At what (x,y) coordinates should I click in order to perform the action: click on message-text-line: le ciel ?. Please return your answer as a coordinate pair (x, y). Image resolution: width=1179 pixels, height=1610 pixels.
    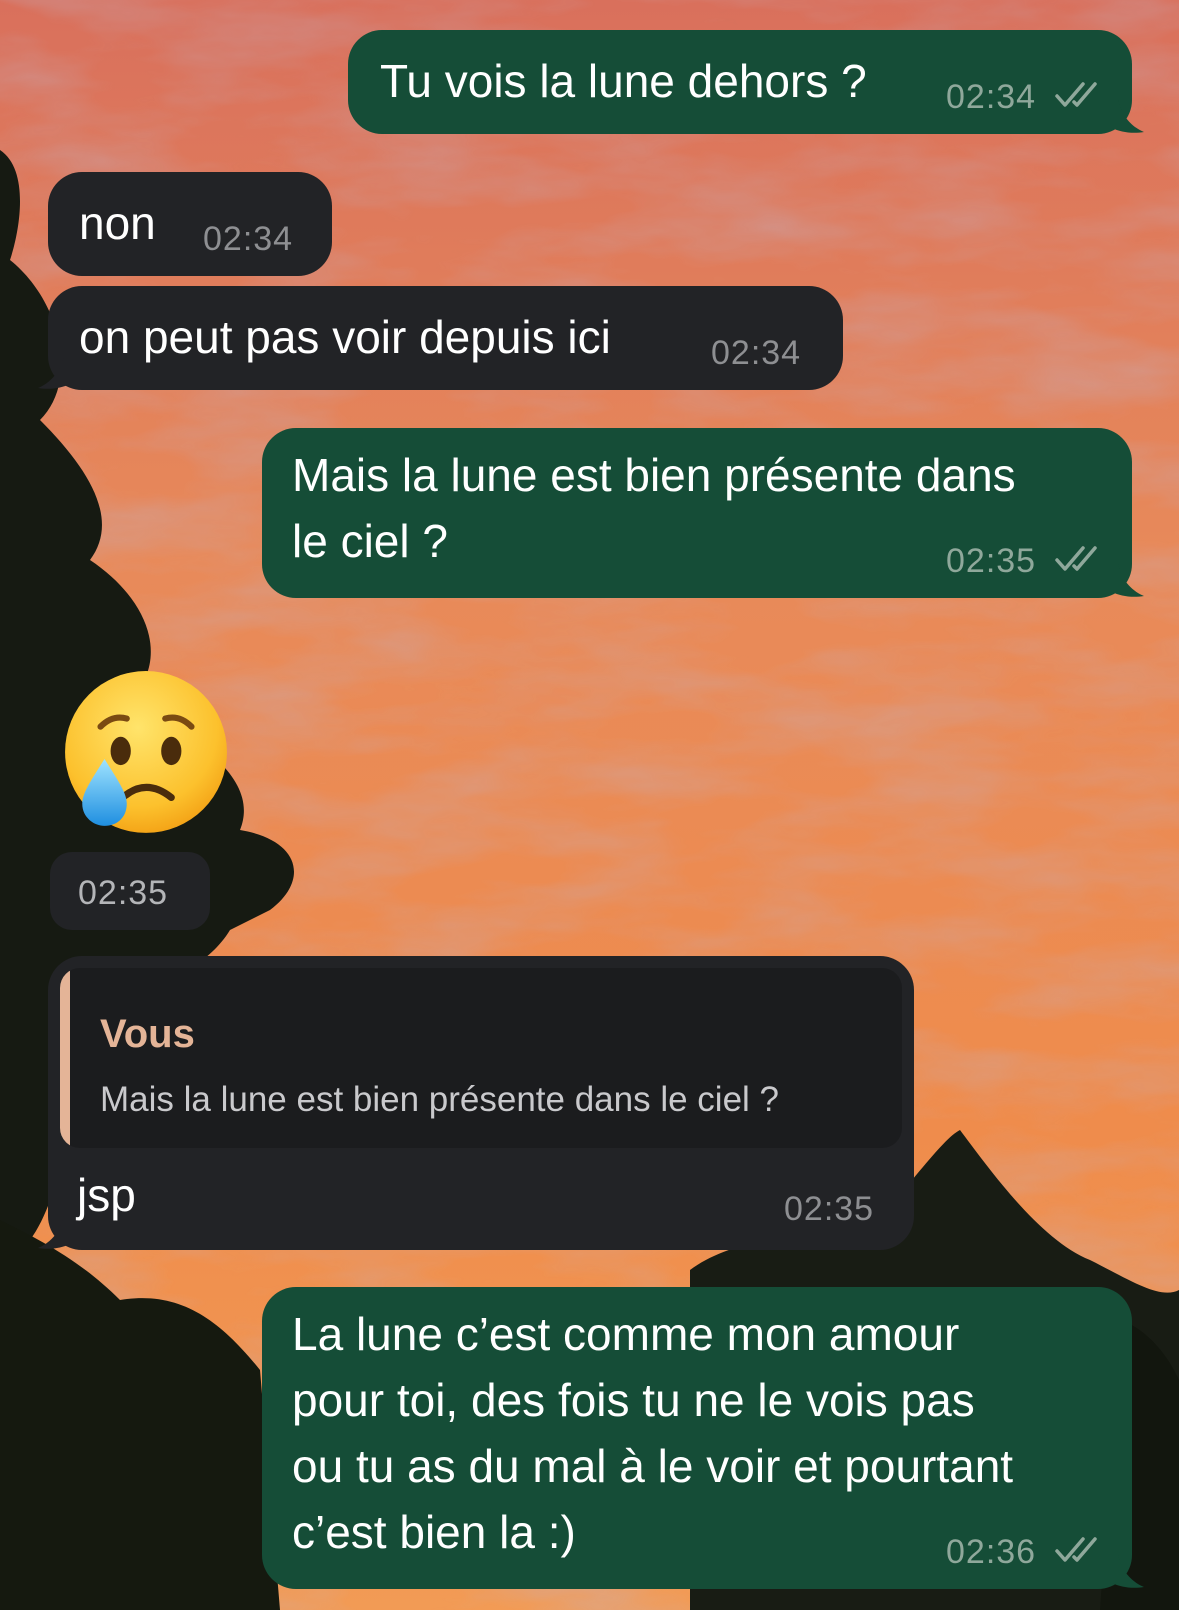
    Looking at the image, I should click on (370, 541).